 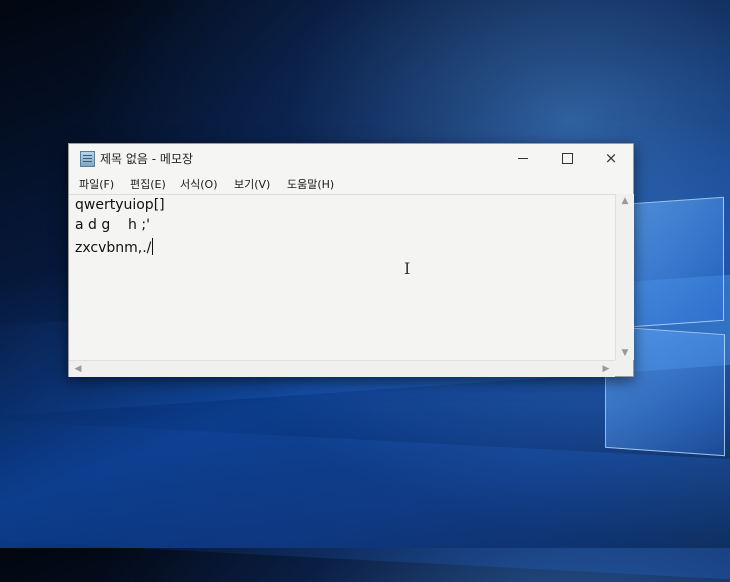 I want to click on notepad-icon, so click(x=87, y=159).